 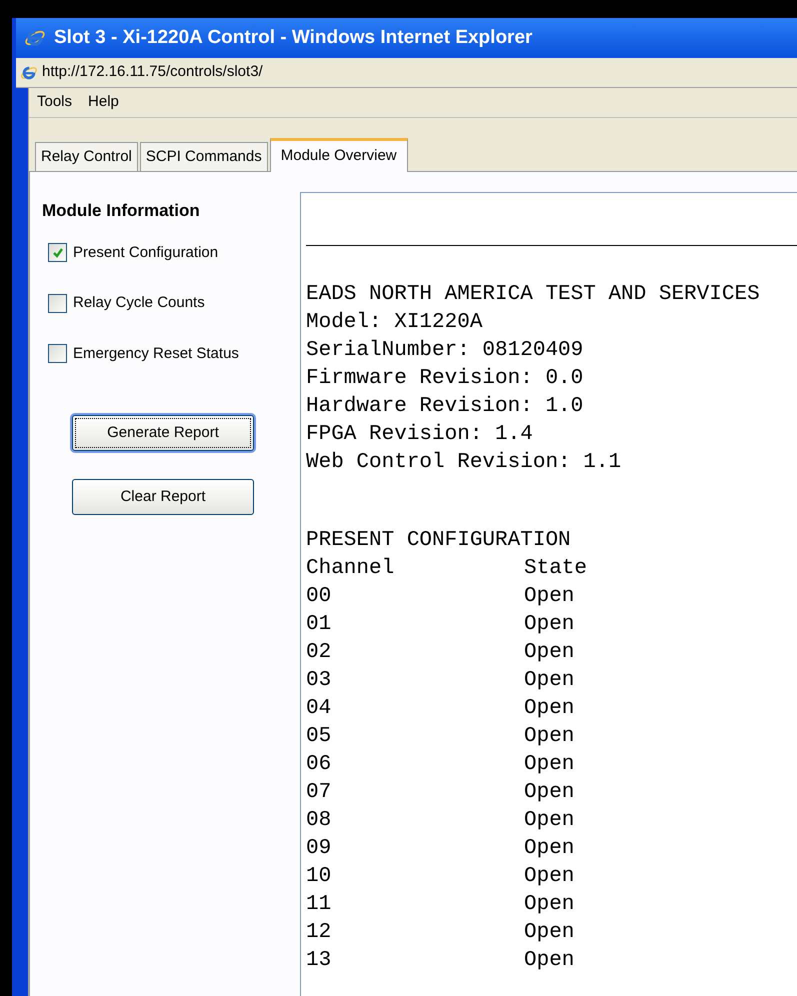 I want to click on window-title: Slot 3 - Xi-1220A Control - Windows Internet Explorer, so click(x=293, y=38).